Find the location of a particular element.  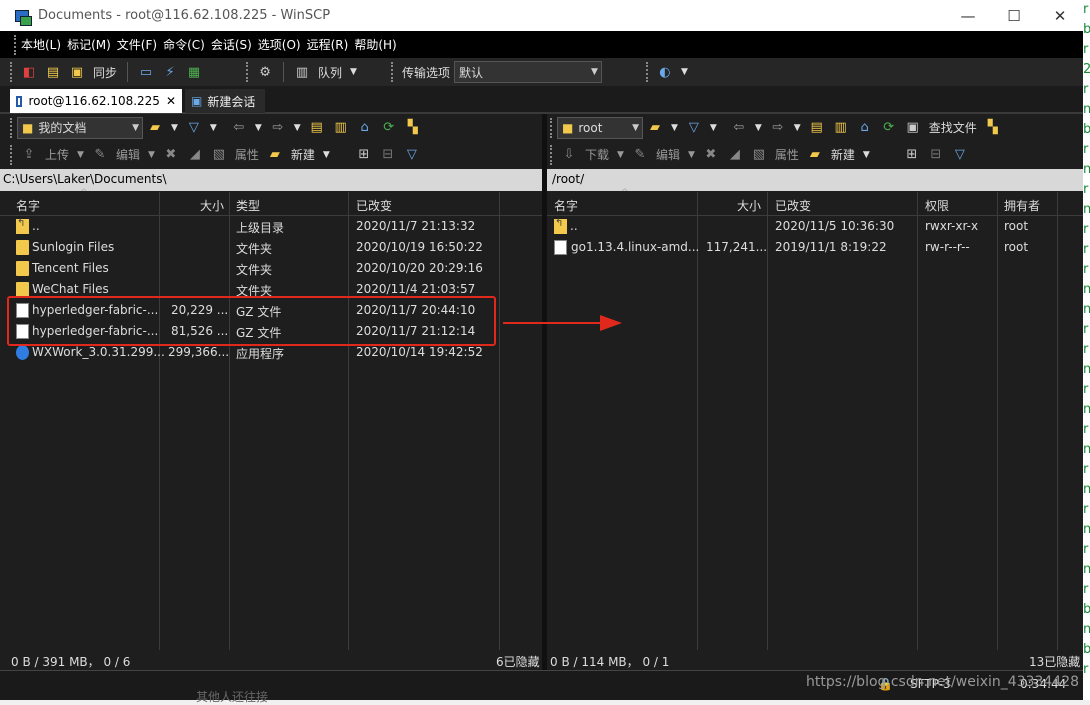

menu-mark: 标记(M) is located at coordinates (89, 44).